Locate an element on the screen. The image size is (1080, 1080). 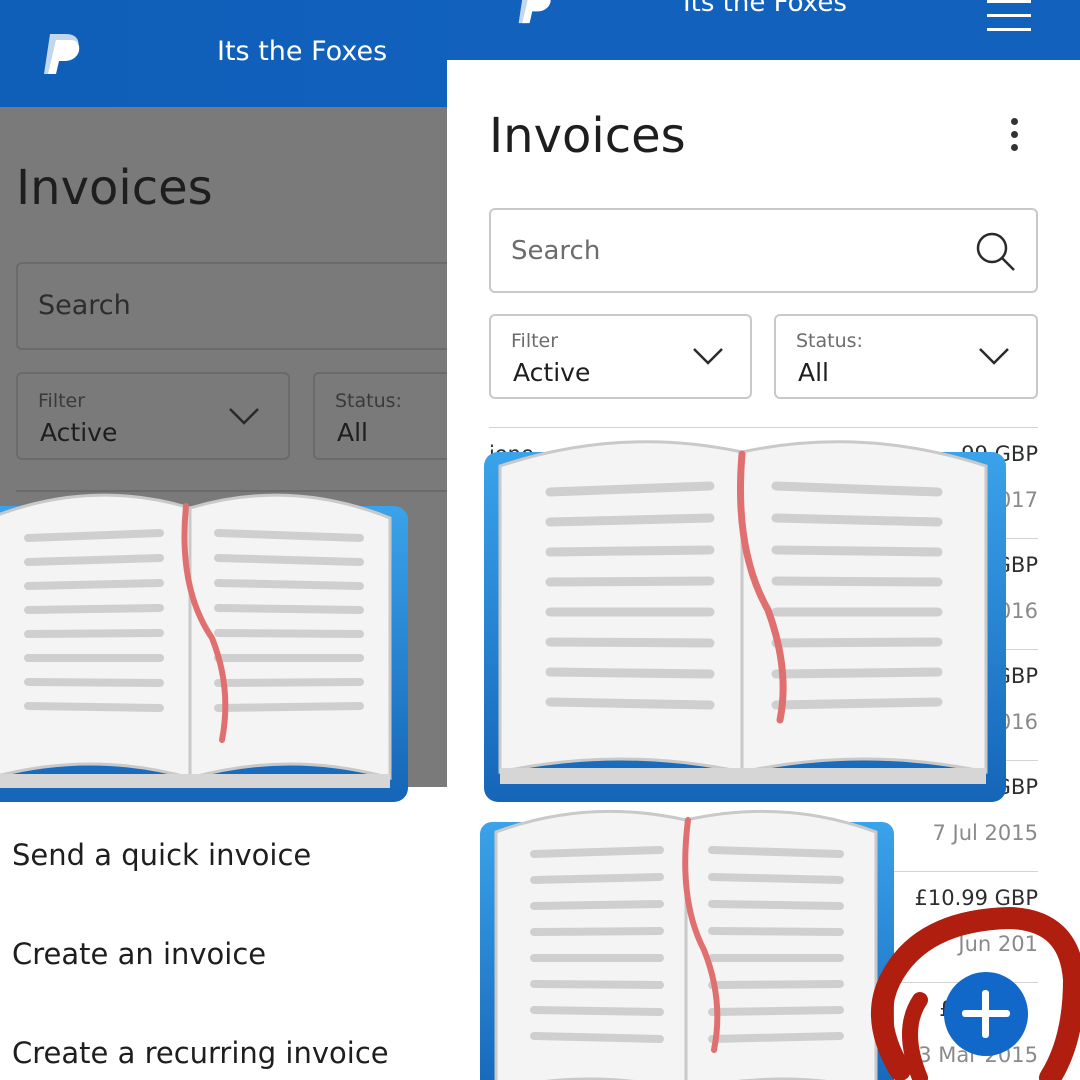
more-options-icon is located at coordinates (1014, 135).